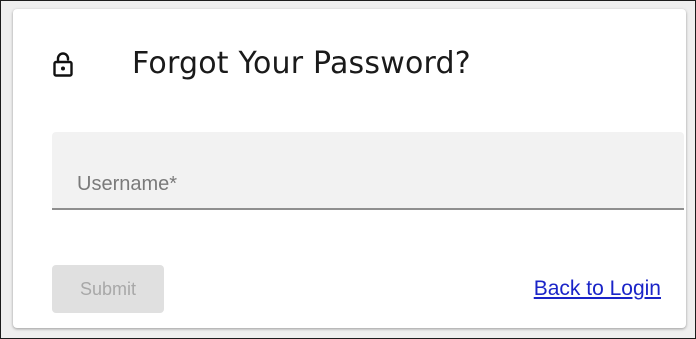 This screenshot has height=339, width=696. I want to click on page-title: Forgot Your Password?, so click(301, 63).